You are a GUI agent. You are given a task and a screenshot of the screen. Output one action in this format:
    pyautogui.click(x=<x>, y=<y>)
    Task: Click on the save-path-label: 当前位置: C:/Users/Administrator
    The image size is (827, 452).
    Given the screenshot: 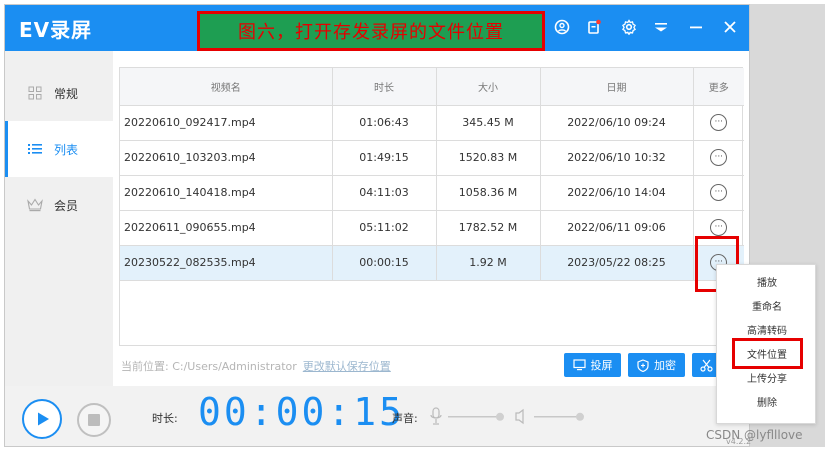 What is the action you would take?
    pyautogui.click(x=209, y=366)
    